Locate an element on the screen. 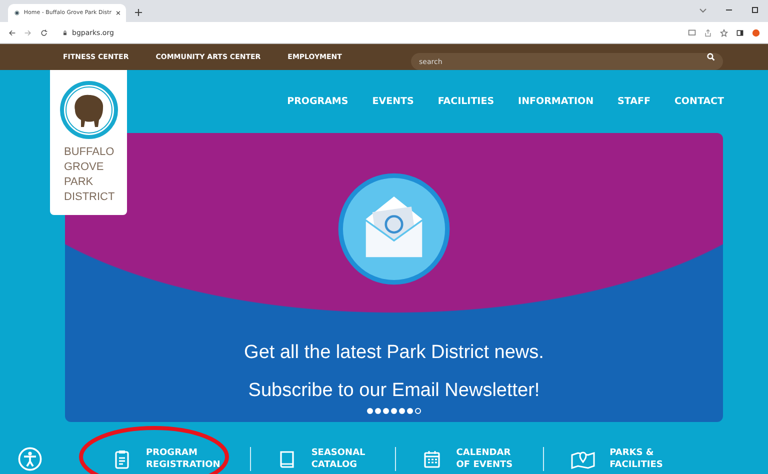  logo-text: GROVE is located at coordinates (84, 167).